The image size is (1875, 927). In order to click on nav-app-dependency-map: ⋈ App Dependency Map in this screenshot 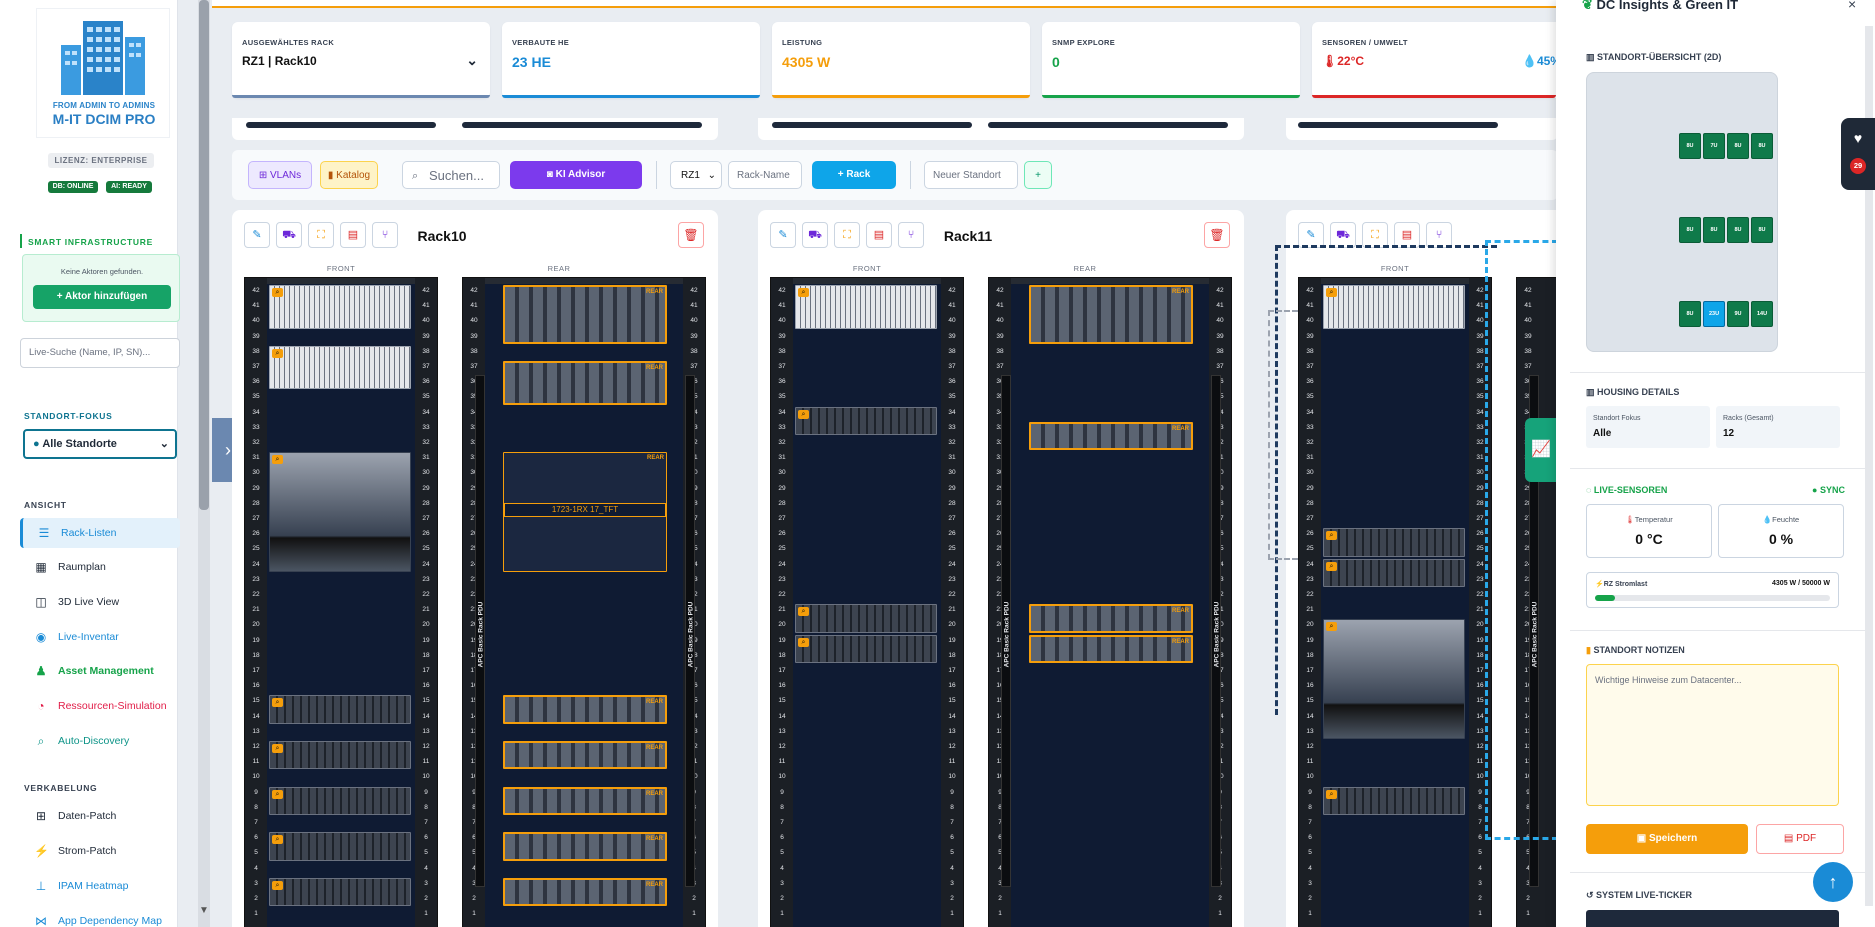, I will do `click(100, 916)`.